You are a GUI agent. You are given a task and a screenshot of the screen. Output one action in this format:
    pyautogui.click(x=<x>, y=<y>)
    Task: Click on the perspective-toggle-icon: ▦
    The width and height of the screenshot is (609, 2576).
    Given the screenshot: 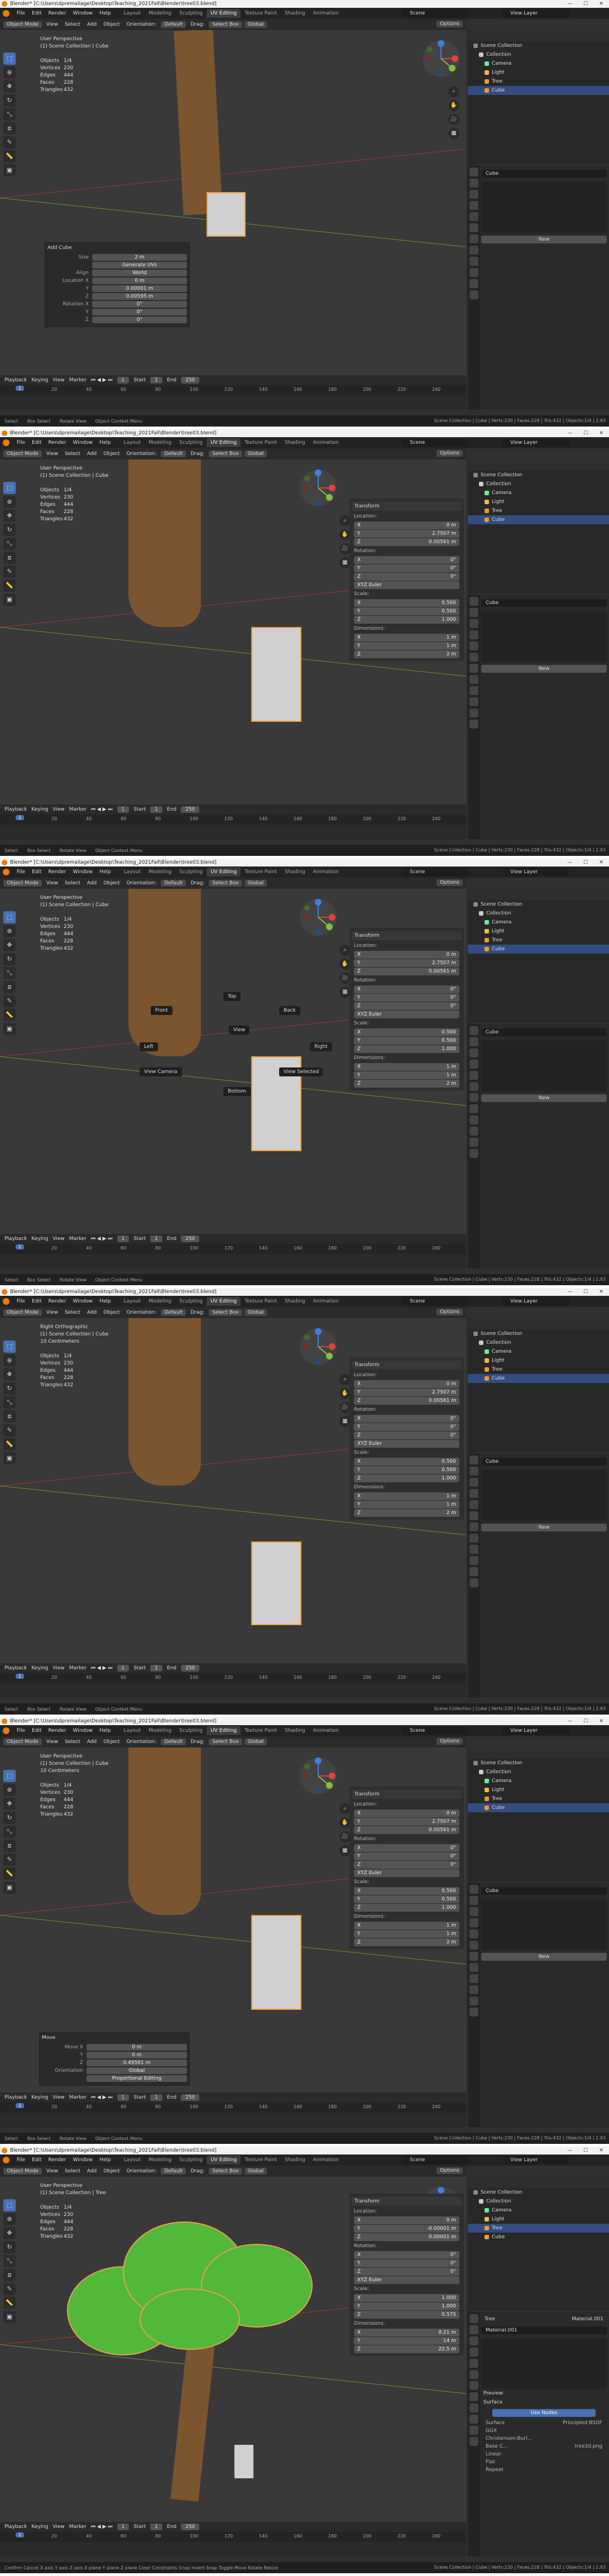 What is the action you would take?
    pyautogui.click(x=345, y=1850)
    